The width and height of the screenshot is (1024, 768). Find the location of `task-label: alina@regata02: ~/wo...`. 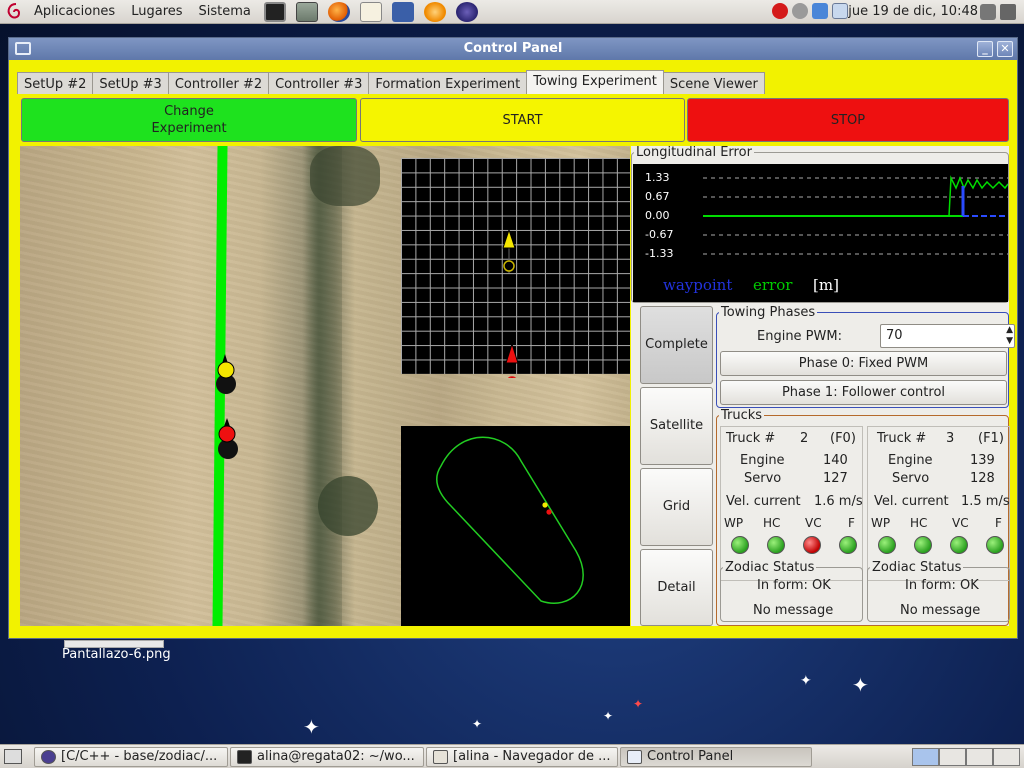

task-label: alina@regata02: ~/wo... is located at coordinates (336, 756).